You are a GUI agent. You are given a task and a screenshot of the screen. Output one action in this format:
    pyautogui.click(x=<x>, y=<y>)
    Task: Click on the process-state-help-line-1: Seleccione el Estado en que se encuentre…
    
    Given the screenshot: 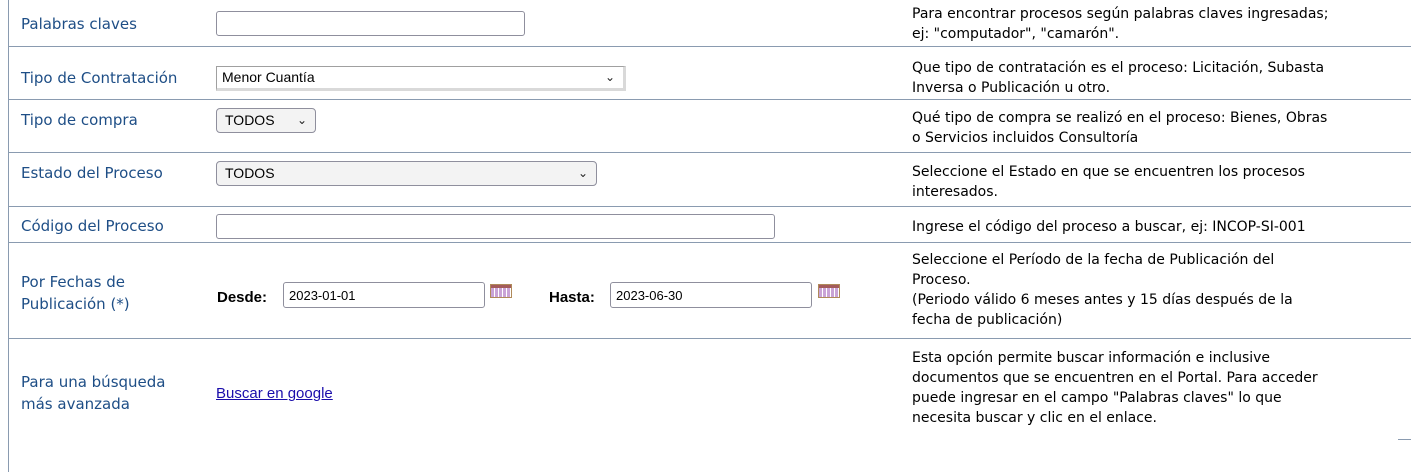 What is the action you would take?
    pyautogui.click(x=1108, y=172)
    